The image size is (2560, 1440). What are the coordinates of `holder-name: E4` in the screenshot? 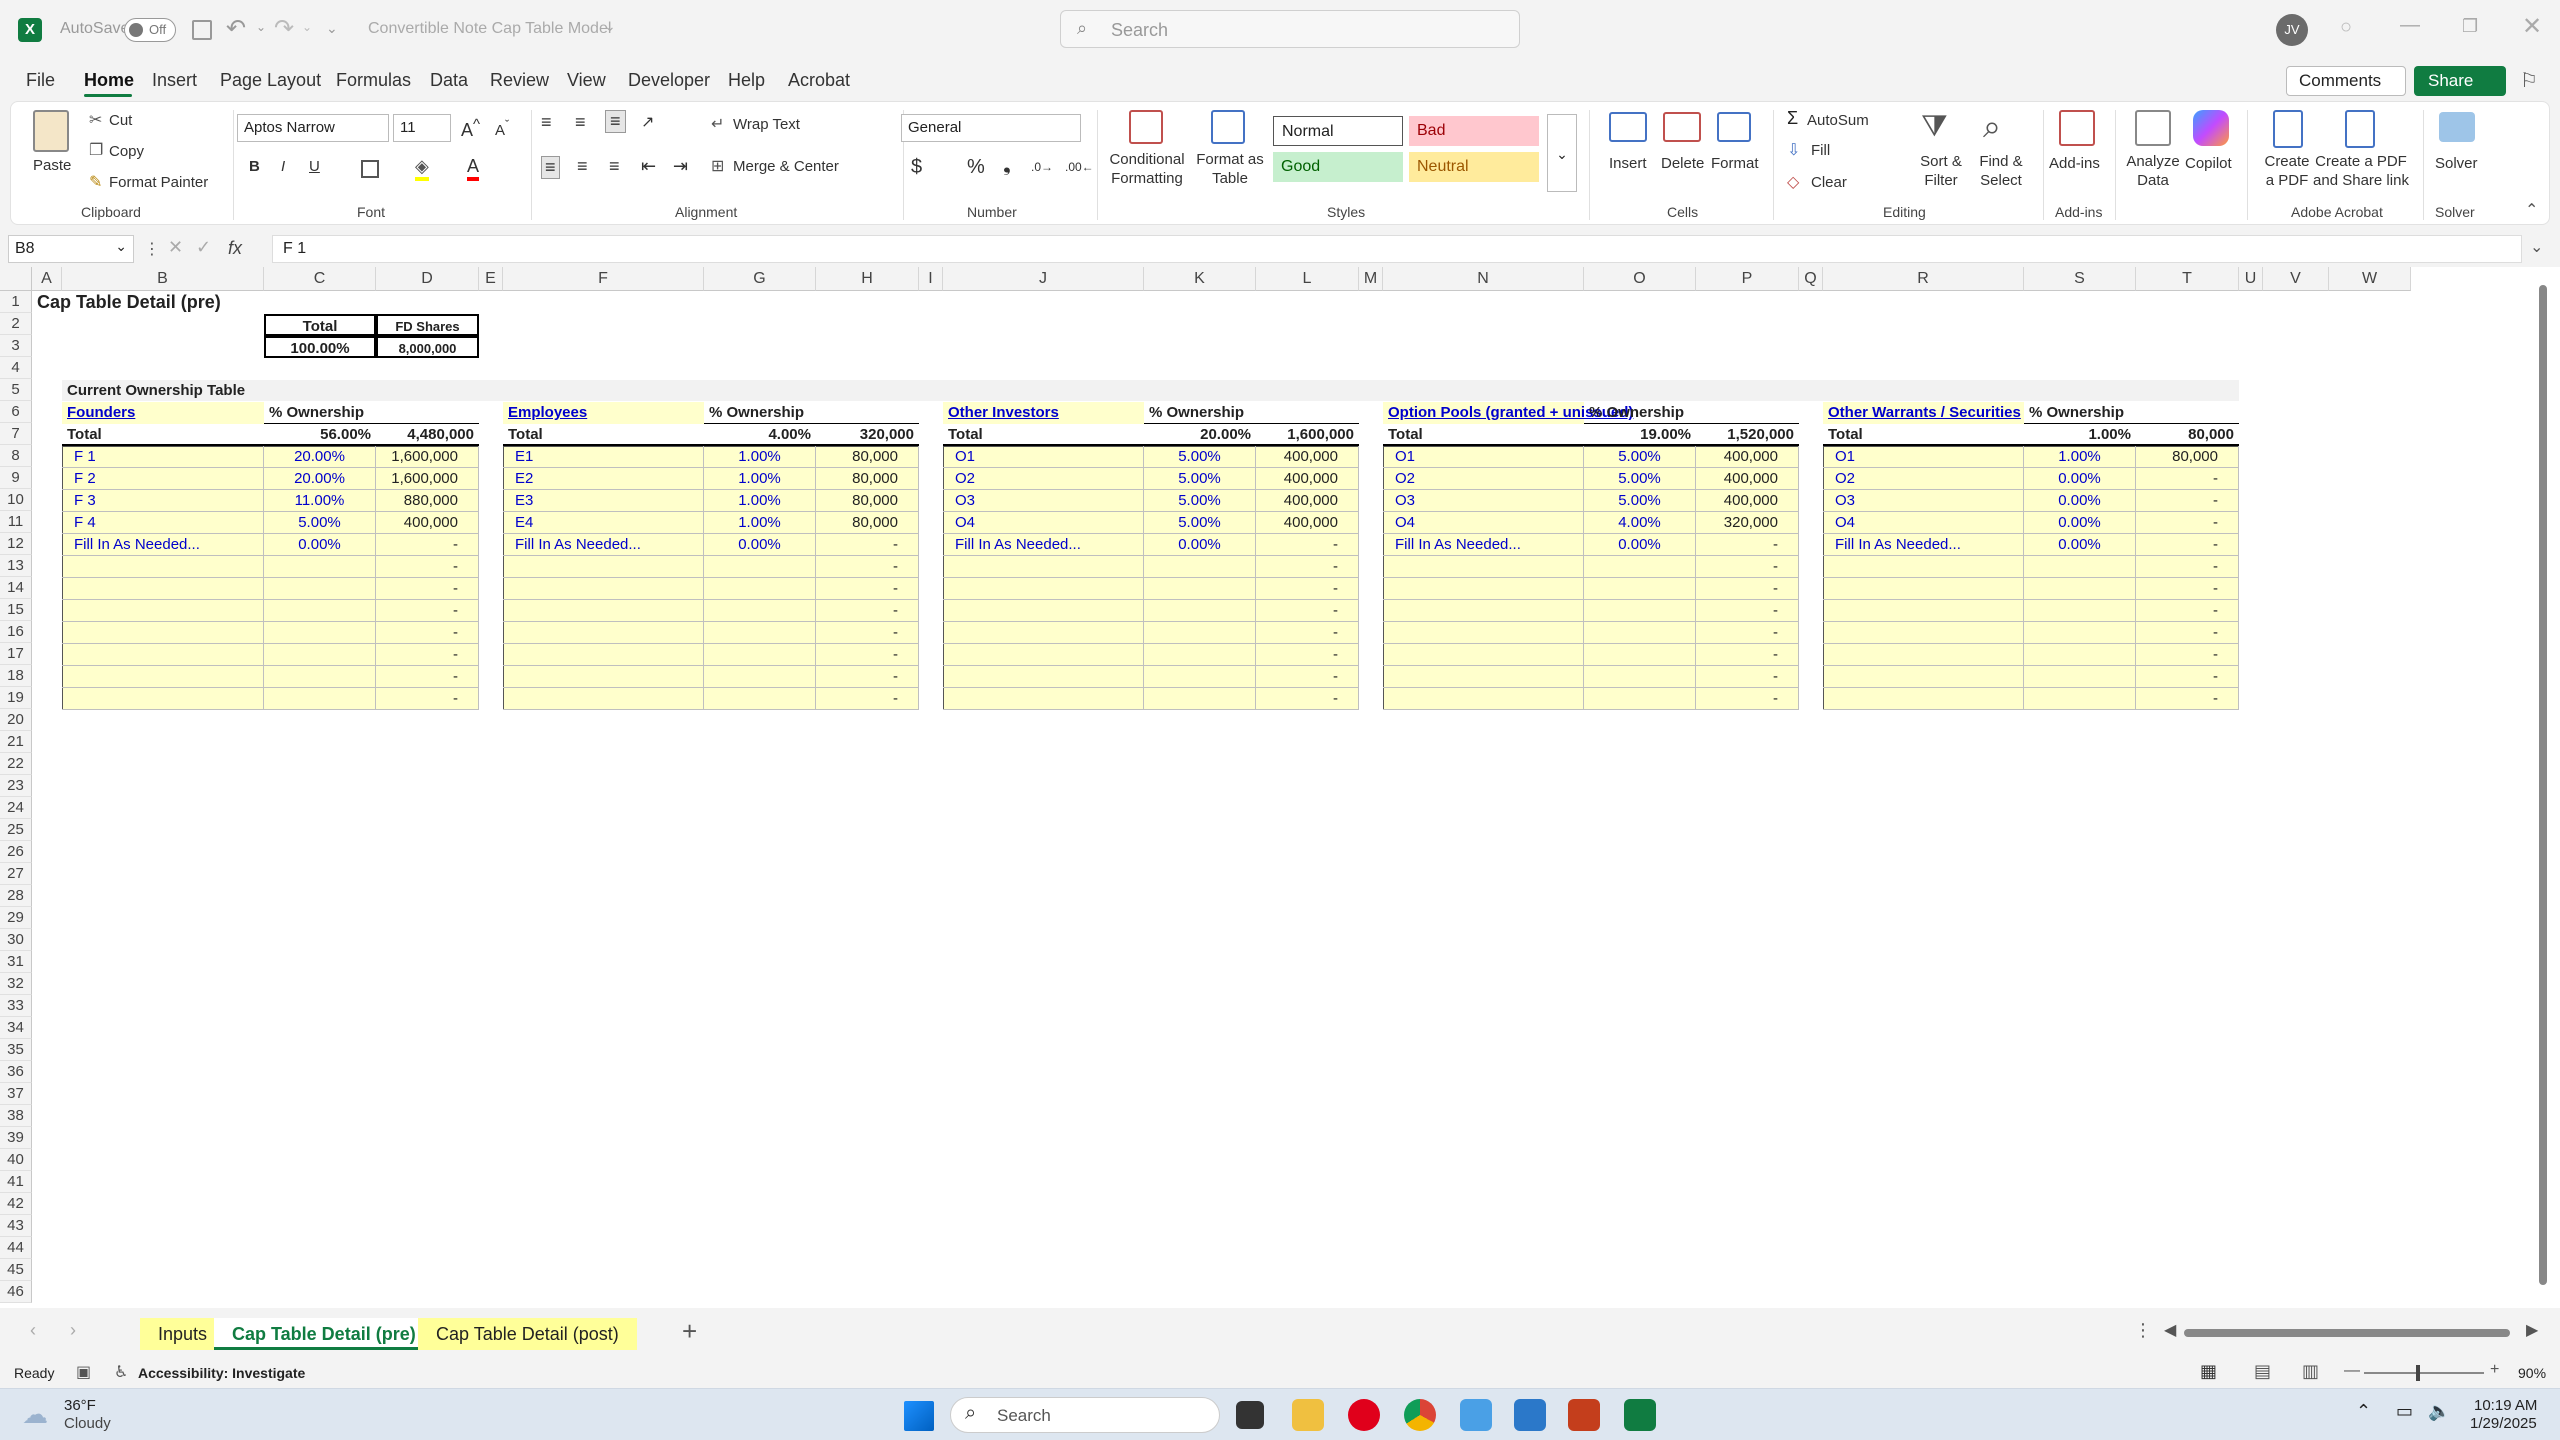 It's located at (603, 523).